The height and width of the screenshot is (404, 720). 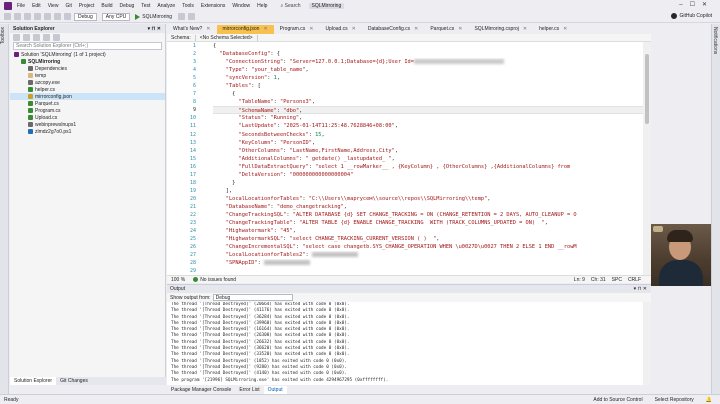 What do you see at coordinates (428, 118) in the screenshot?
I see `code-line: "Status": "Running",` at bounding box center [428, 118].